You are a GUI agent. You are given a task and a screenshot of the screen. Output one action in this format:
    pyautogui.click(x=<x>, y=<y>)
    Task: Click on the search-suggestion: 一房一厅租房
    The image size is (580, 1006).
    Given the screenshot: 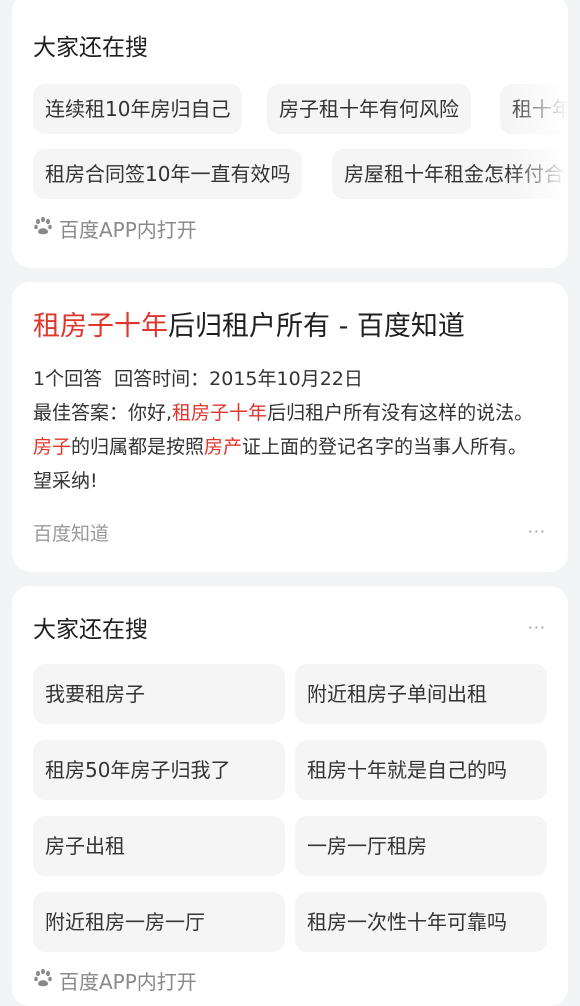 What is the action you would take?
    pyautogui.click(x=421, y=846)
    